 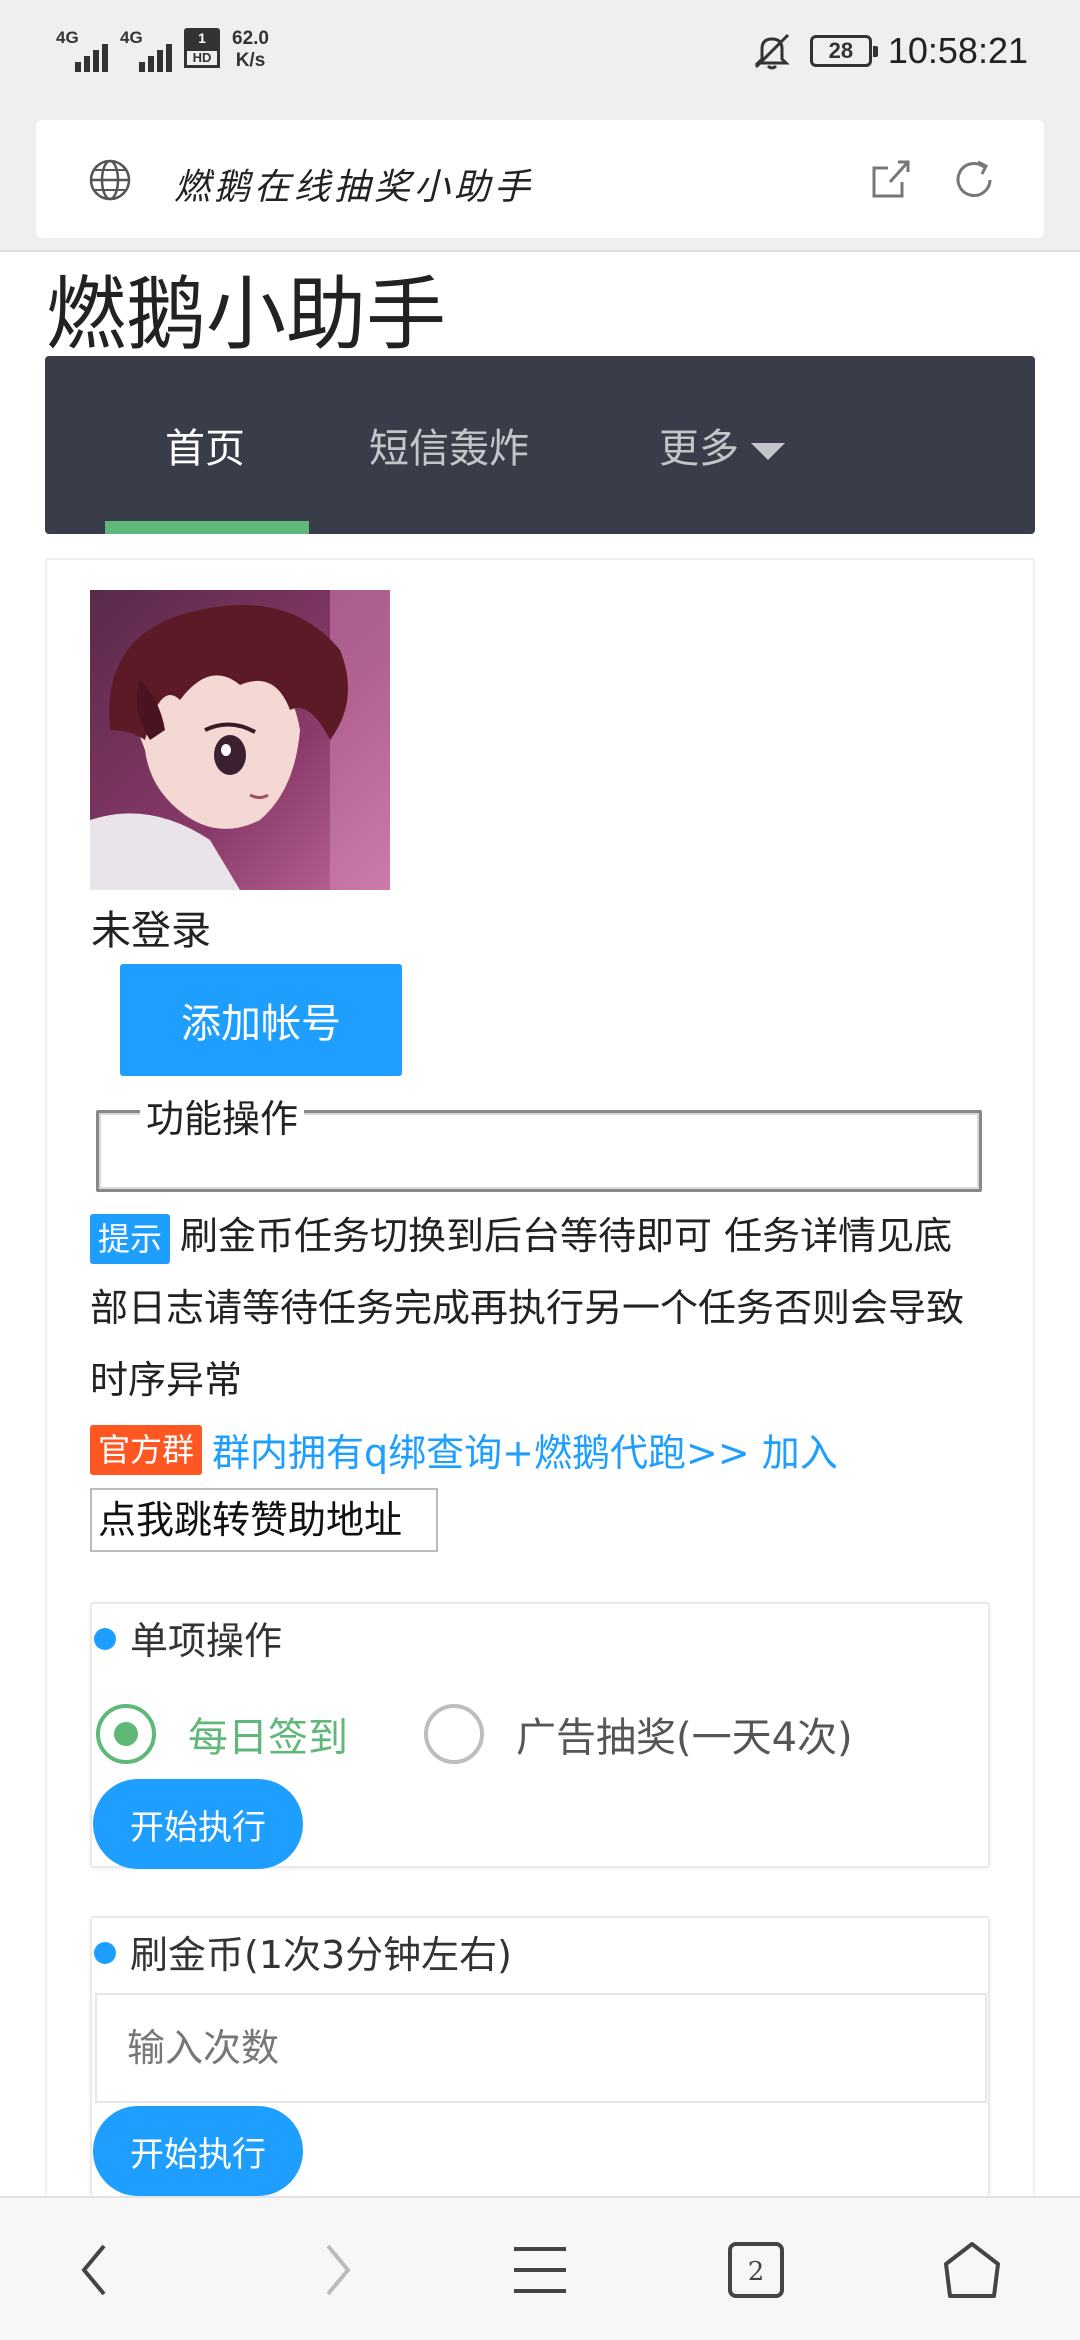 What do you see at coordinates (699, 449) in the screenshot?
I see `nav-more-label: 更多` at bounding box center [699, 449].